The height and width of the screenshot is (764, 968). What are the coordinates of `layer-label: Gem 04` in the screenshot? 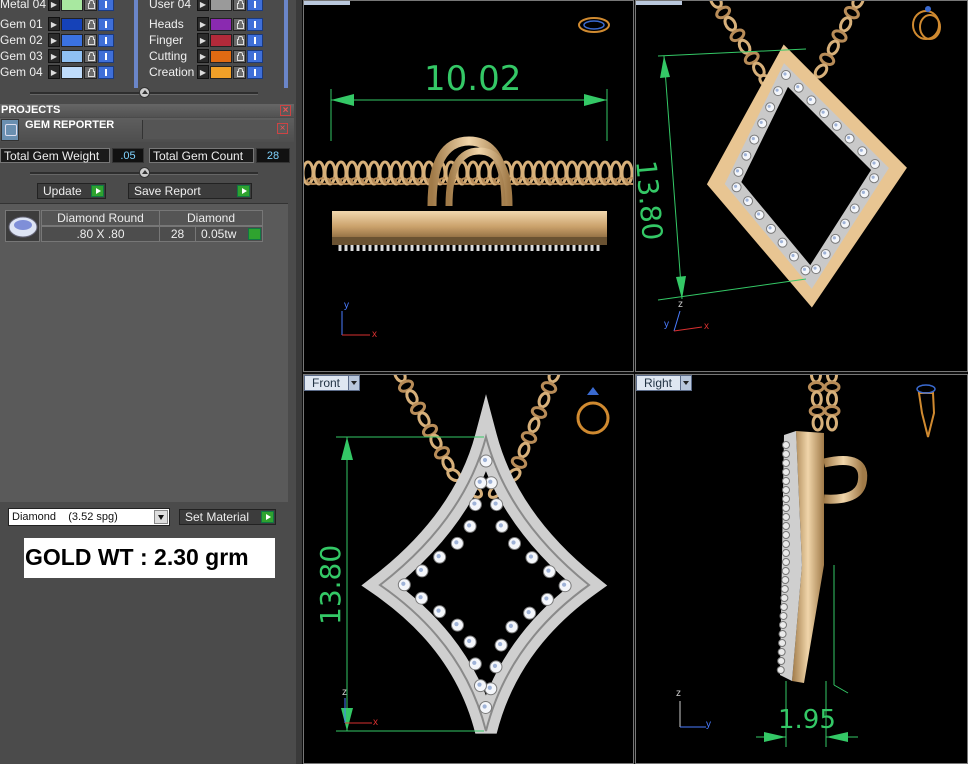 It's located at (21, 72).